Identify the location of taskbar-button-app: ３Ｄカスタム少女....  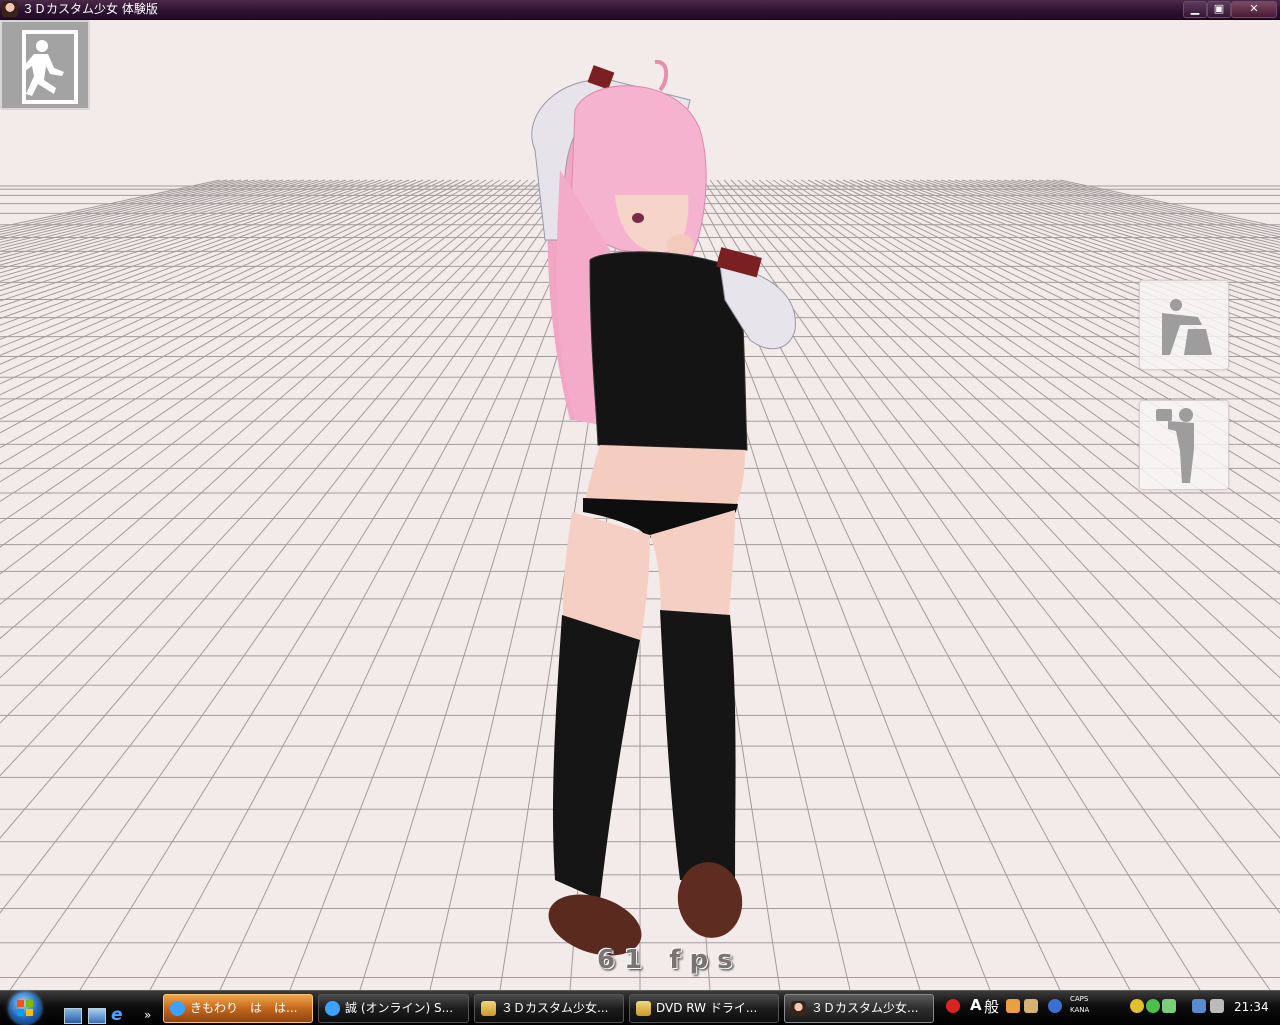
(859, 1008).